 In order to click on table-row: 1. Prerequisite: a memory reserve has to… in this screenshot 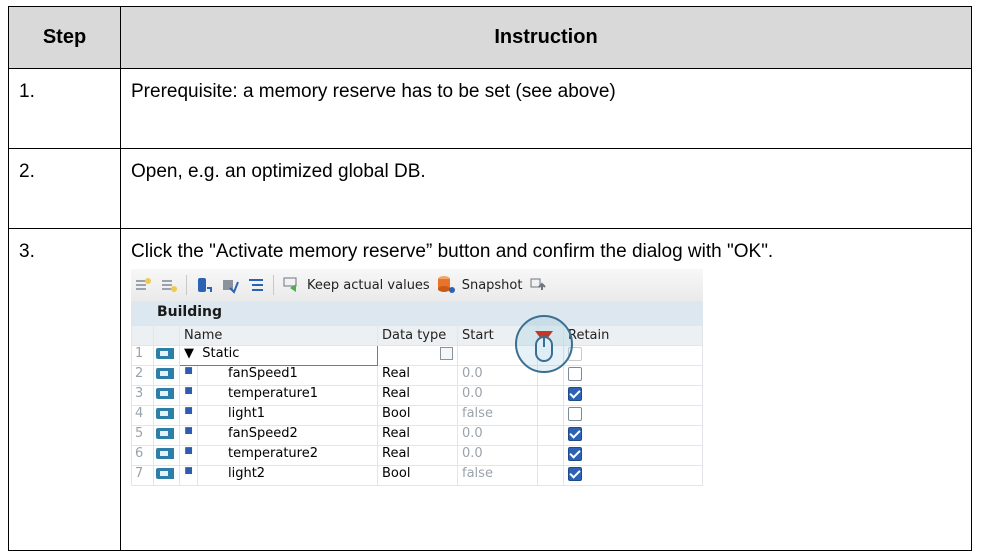, I will do `click(490, 108)`.